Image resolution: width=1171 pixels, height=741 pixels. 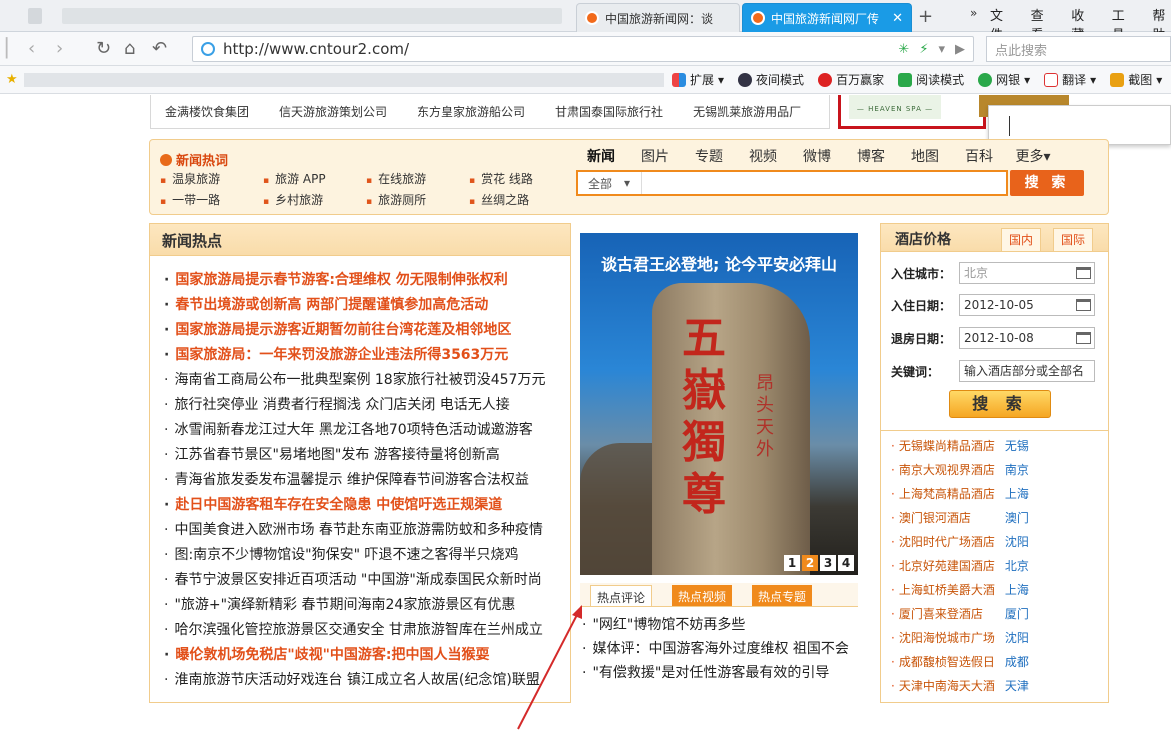 I want to click on feature-photo: 谈古君王必登地; 论今平安必拜山 五 嶽 獨 尊 昂 头 天 外 1 2 3 4, so click(x=719, y=404).